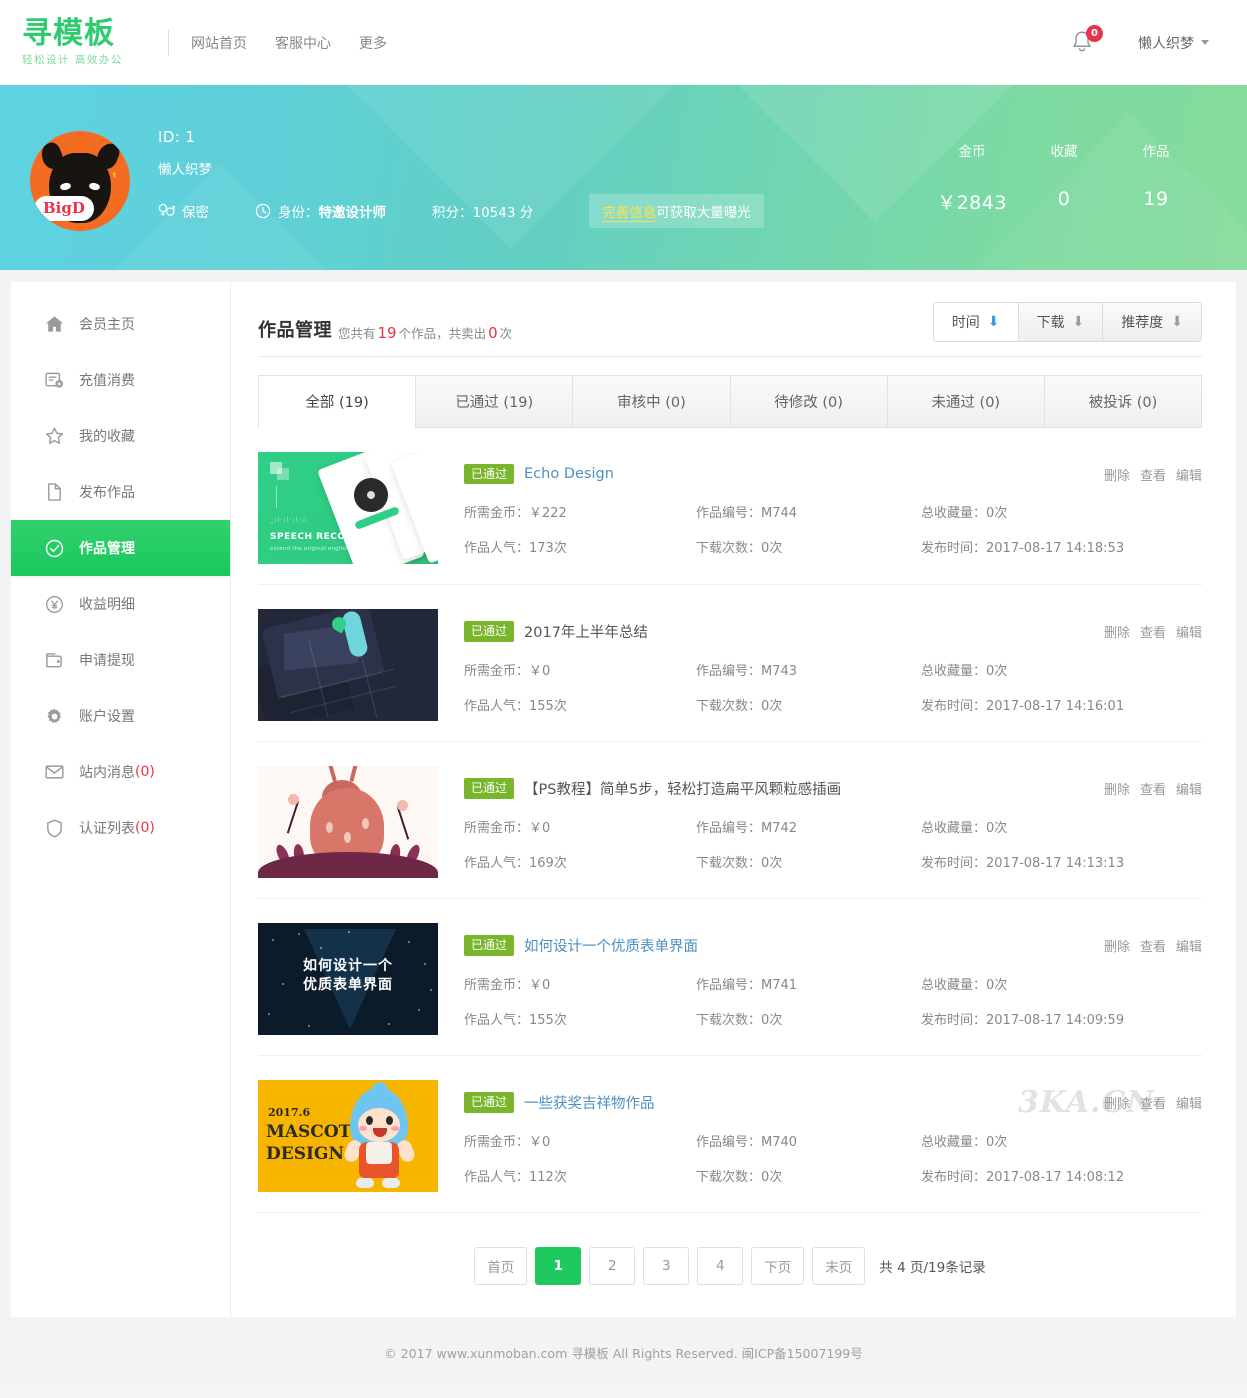  I want to click on pagination-next: 下页, so click(778, 1266).